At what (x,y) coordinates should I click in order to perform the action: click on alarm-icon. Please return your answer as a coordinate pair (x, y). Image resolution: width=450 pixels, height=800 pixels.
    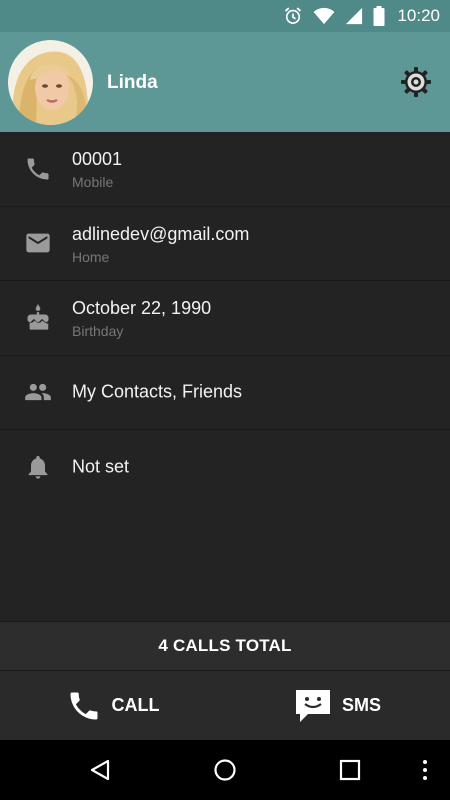
    Looking at the image, I should click on (293, 15).